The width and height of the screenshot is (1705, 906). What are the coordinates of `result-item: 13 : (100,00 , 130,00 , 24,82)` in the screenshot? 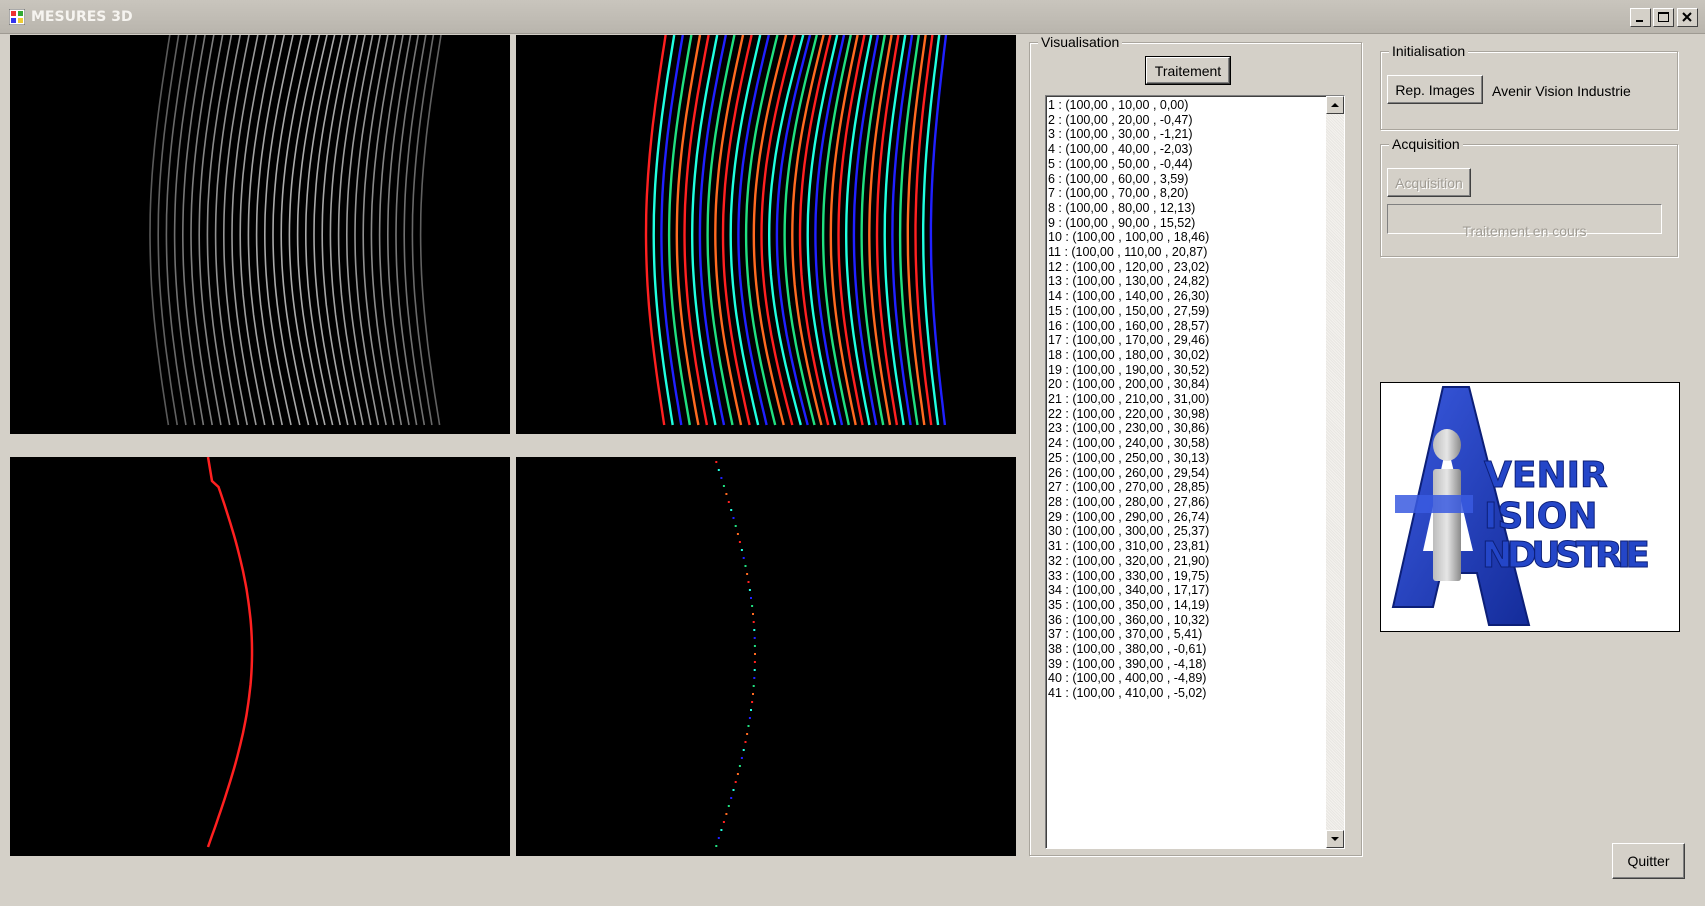 It's located at (1196, 281).